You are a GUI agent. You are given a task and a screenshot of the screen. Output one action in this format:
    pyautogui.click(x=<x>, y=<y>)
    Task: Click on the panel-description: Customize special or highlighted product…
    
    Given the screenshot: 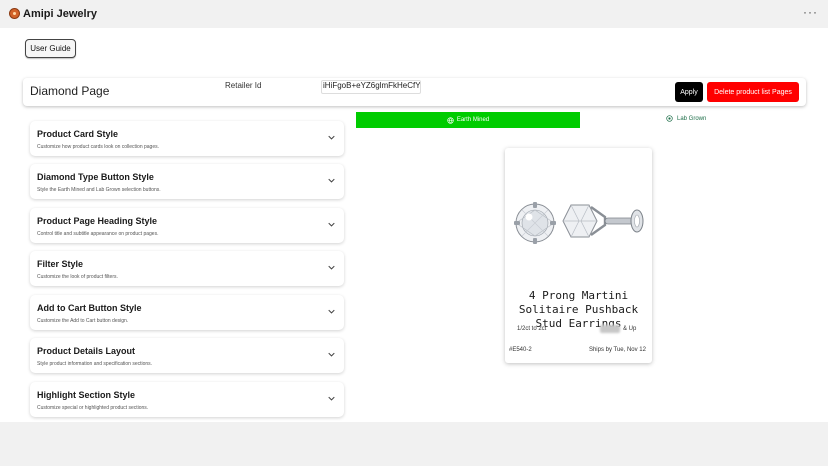 What is the action you would take?
    pyautogui.click(x=93, y=408)
    